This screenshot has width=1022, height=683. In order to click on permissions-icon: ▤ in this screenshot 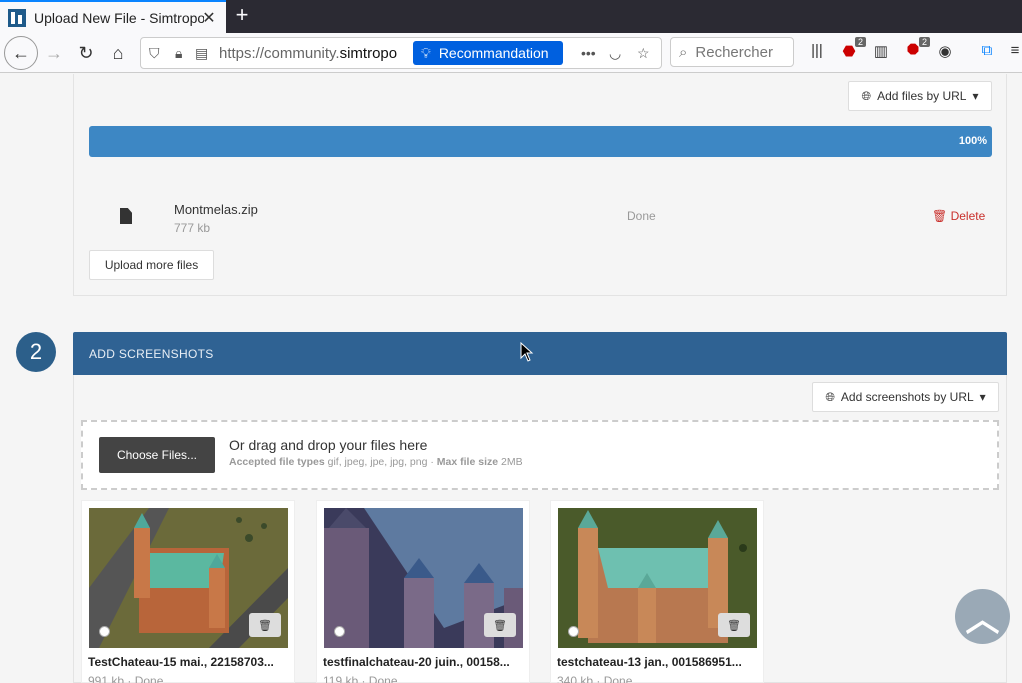, I will do `click(201, 53)`.